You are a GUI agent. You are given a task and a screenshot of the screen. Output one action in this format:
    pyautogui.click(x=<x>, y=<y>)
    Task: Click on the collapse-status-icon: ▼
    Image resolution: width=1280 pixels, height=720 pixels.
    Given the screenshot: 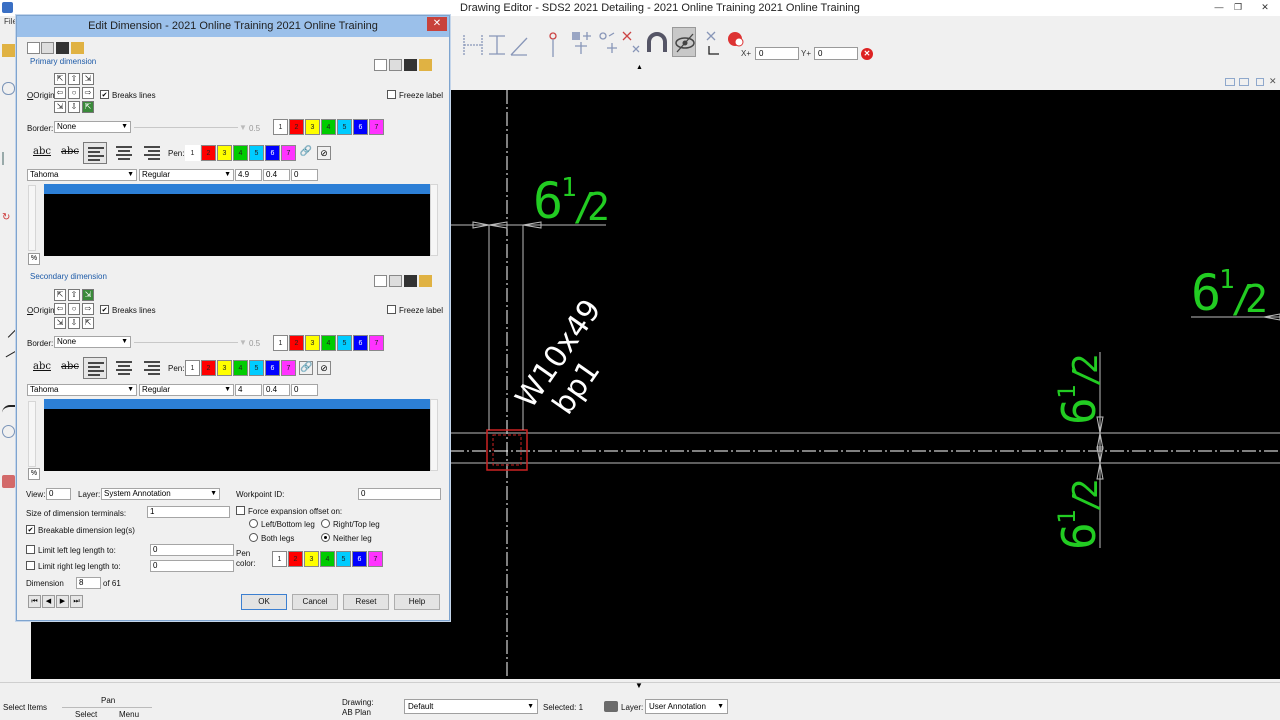 What is the action you would take?
    pyautogui.click(x=639, y=685)
    